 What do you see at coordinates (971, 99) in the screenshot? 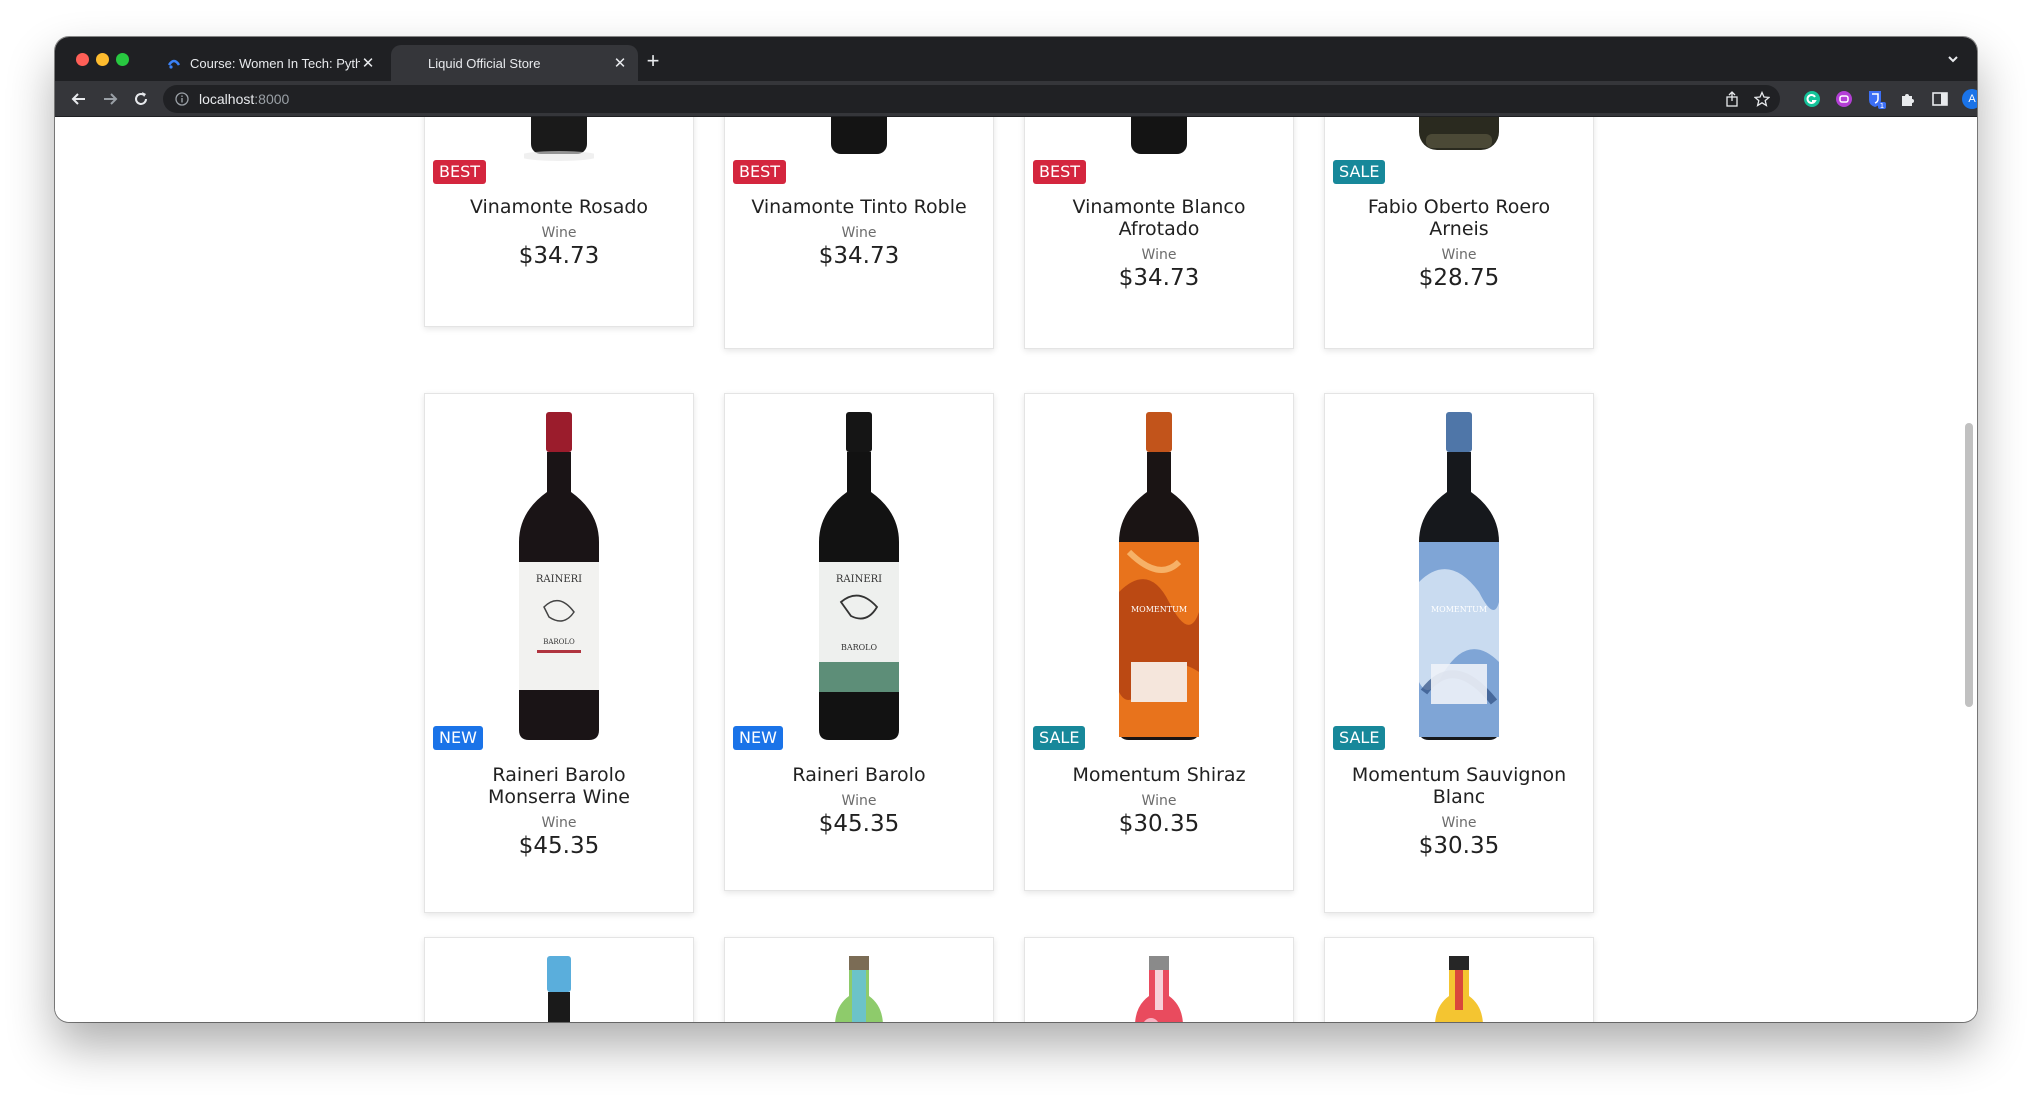
I see `address-bar: localhost:8000` at bounding box center [971, 99].